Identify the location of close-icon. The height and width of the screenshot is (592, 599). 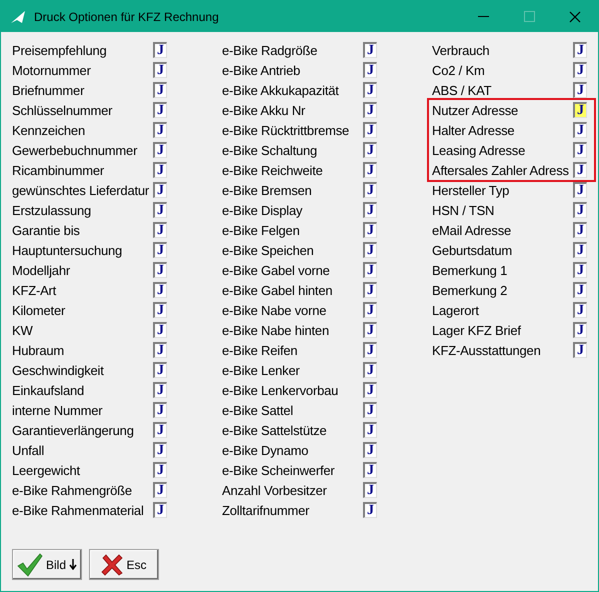
(575, 16).